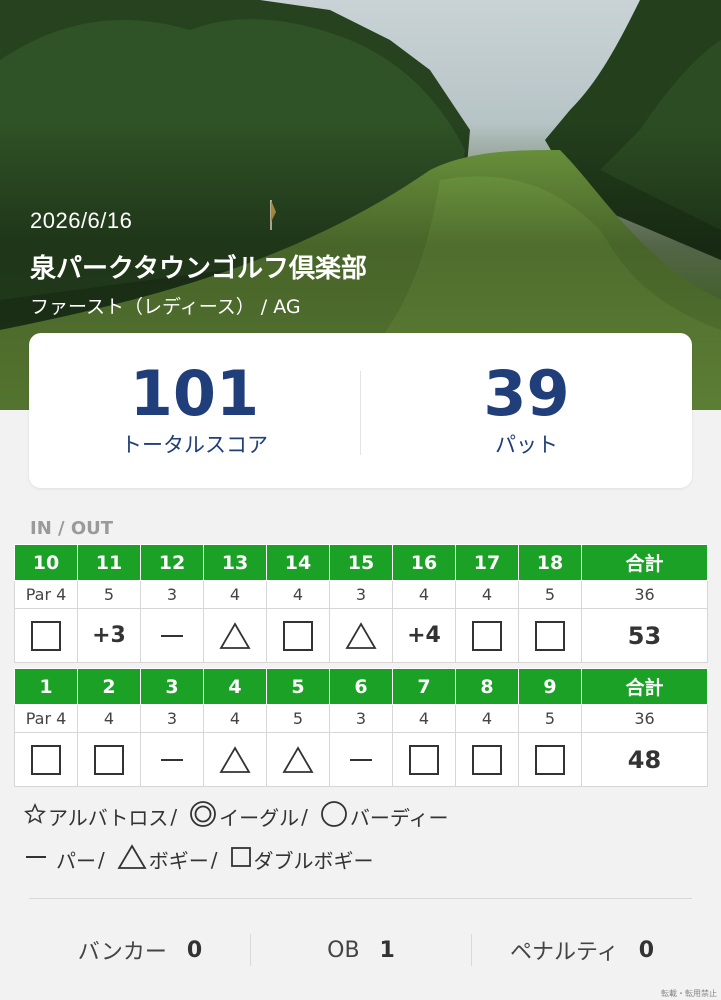 The image size is (721, 1000). What do you see at coordinates (387, 950) in the screenshot?
I see `ob-value: 1` at bounding box center [387, 950].